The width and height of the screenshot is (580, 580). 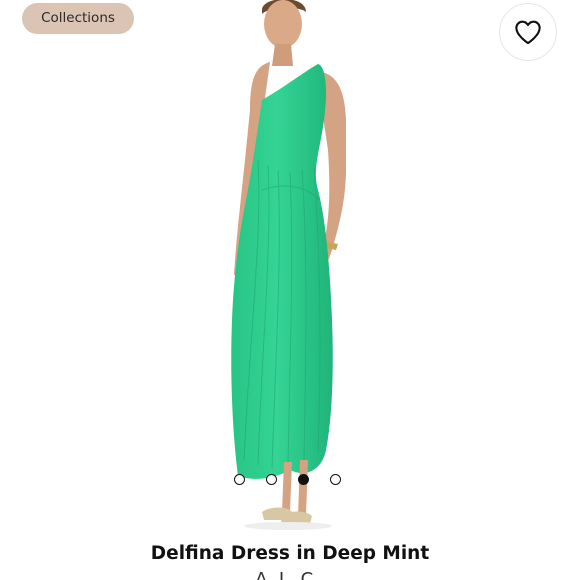 What do you see at coordinates (290, 553) in the screenshot?
I see `product-title: Delfina Dress in Deep Mint` at bounding box center [290, 553].